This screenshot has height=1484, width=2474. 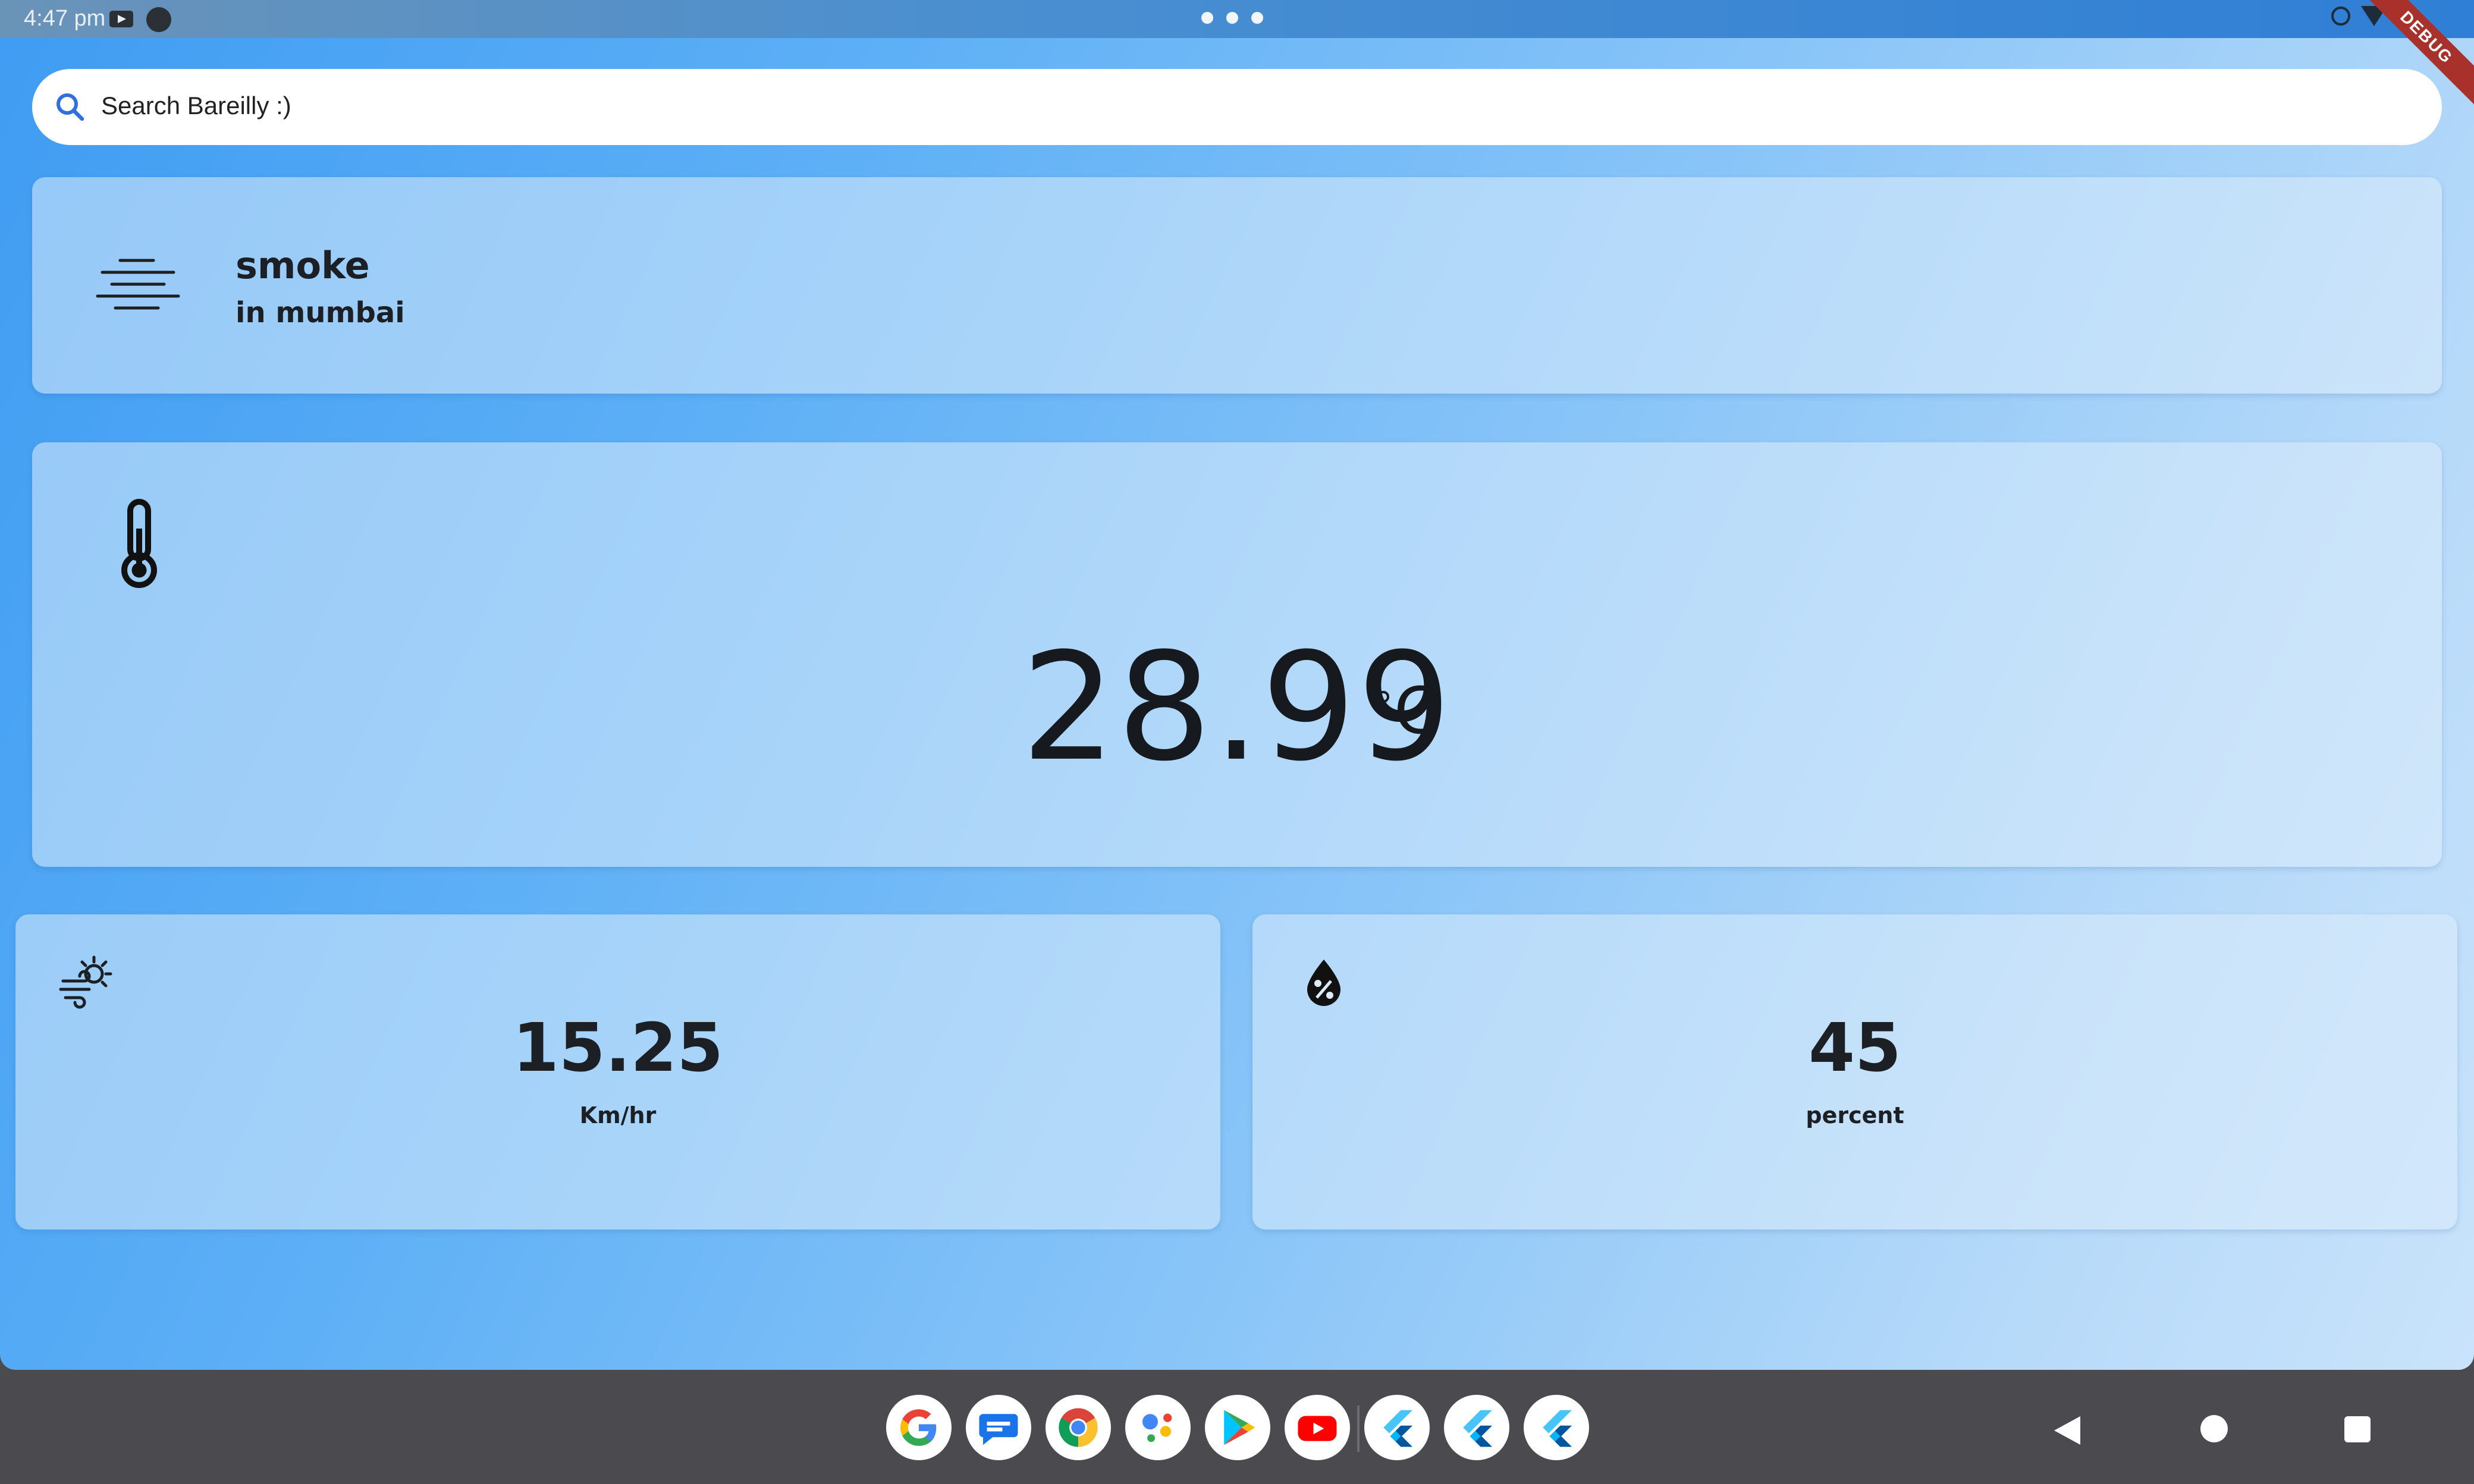 What do you see at coordinates (139, 543) in the screenshot?
I see `thermometer-icon` at bounding box center [139, 543].